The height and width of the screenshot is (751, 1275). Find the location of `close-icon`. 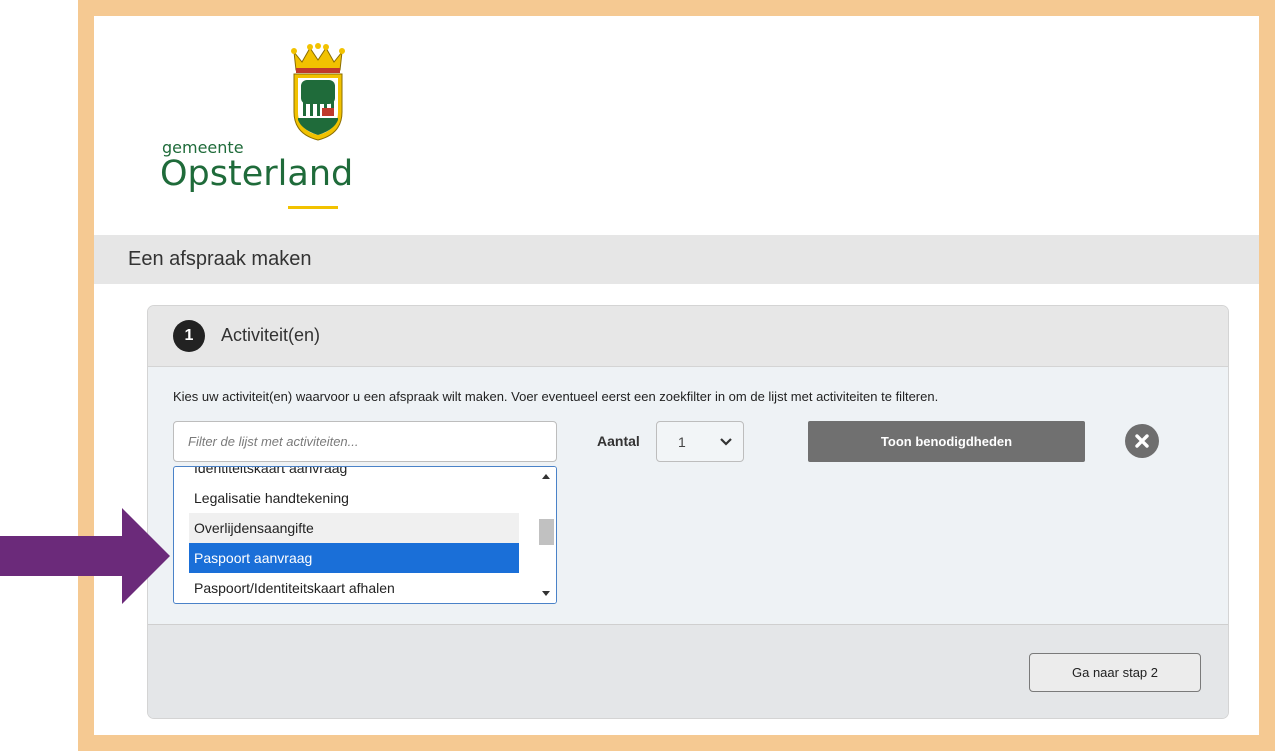

close-icon is located at coordinates (1142, 441).